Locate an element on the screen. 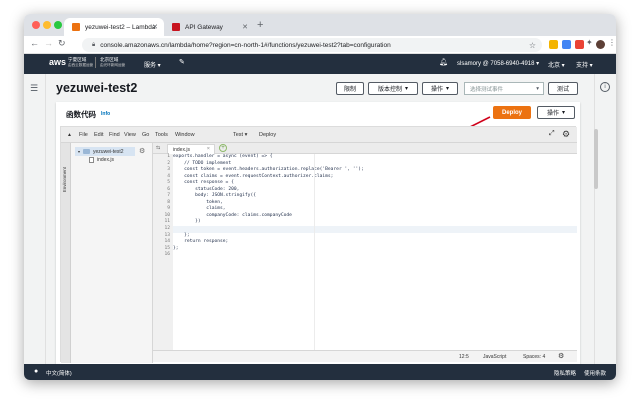  aws-logo: aws is located at coordinates (57, 62).